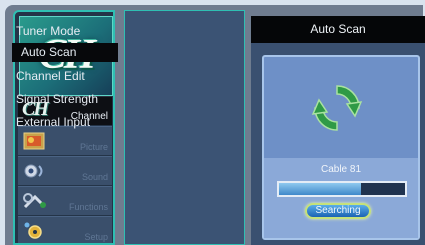  What do you see at coordinates (34, 201) in the screenshot?
I see `functions-icon` at bounding box center [34, 201].